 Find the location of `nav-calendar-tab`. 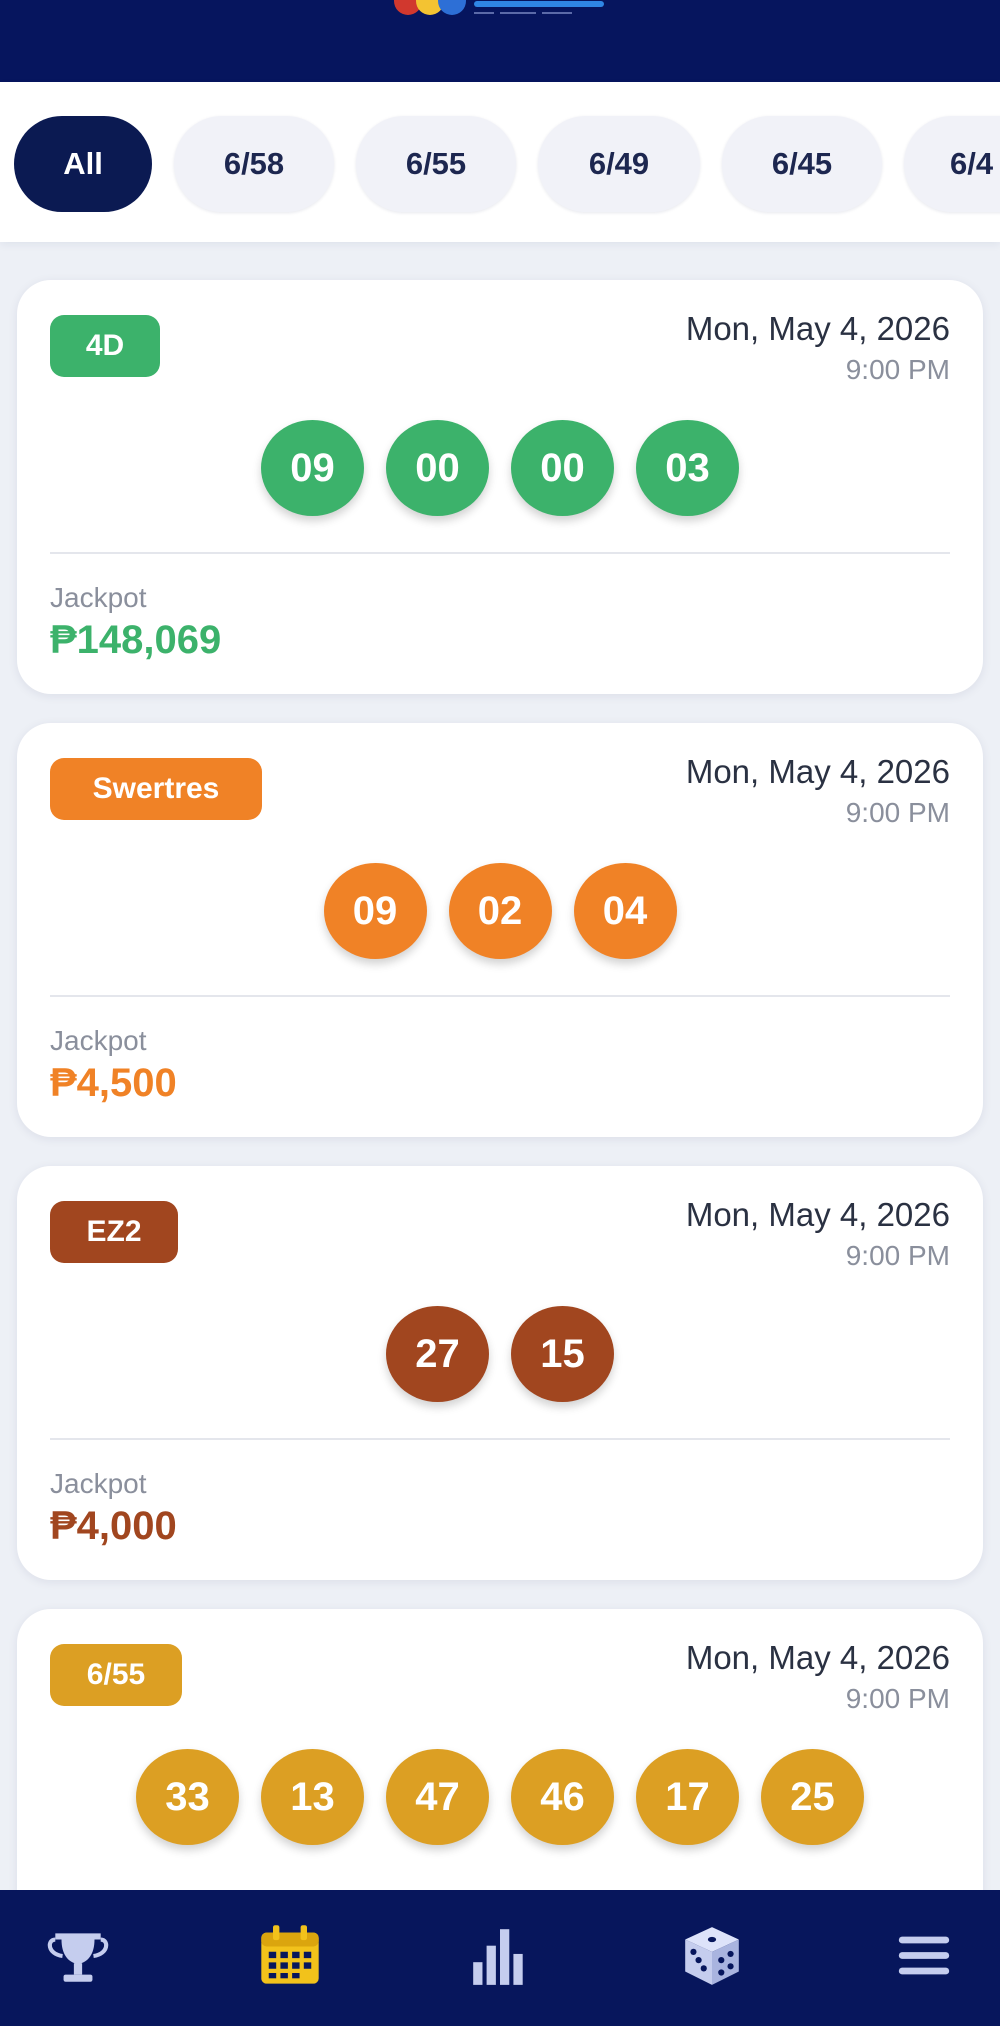

nav-calendar-tab is located at coordinates (290, 1956).